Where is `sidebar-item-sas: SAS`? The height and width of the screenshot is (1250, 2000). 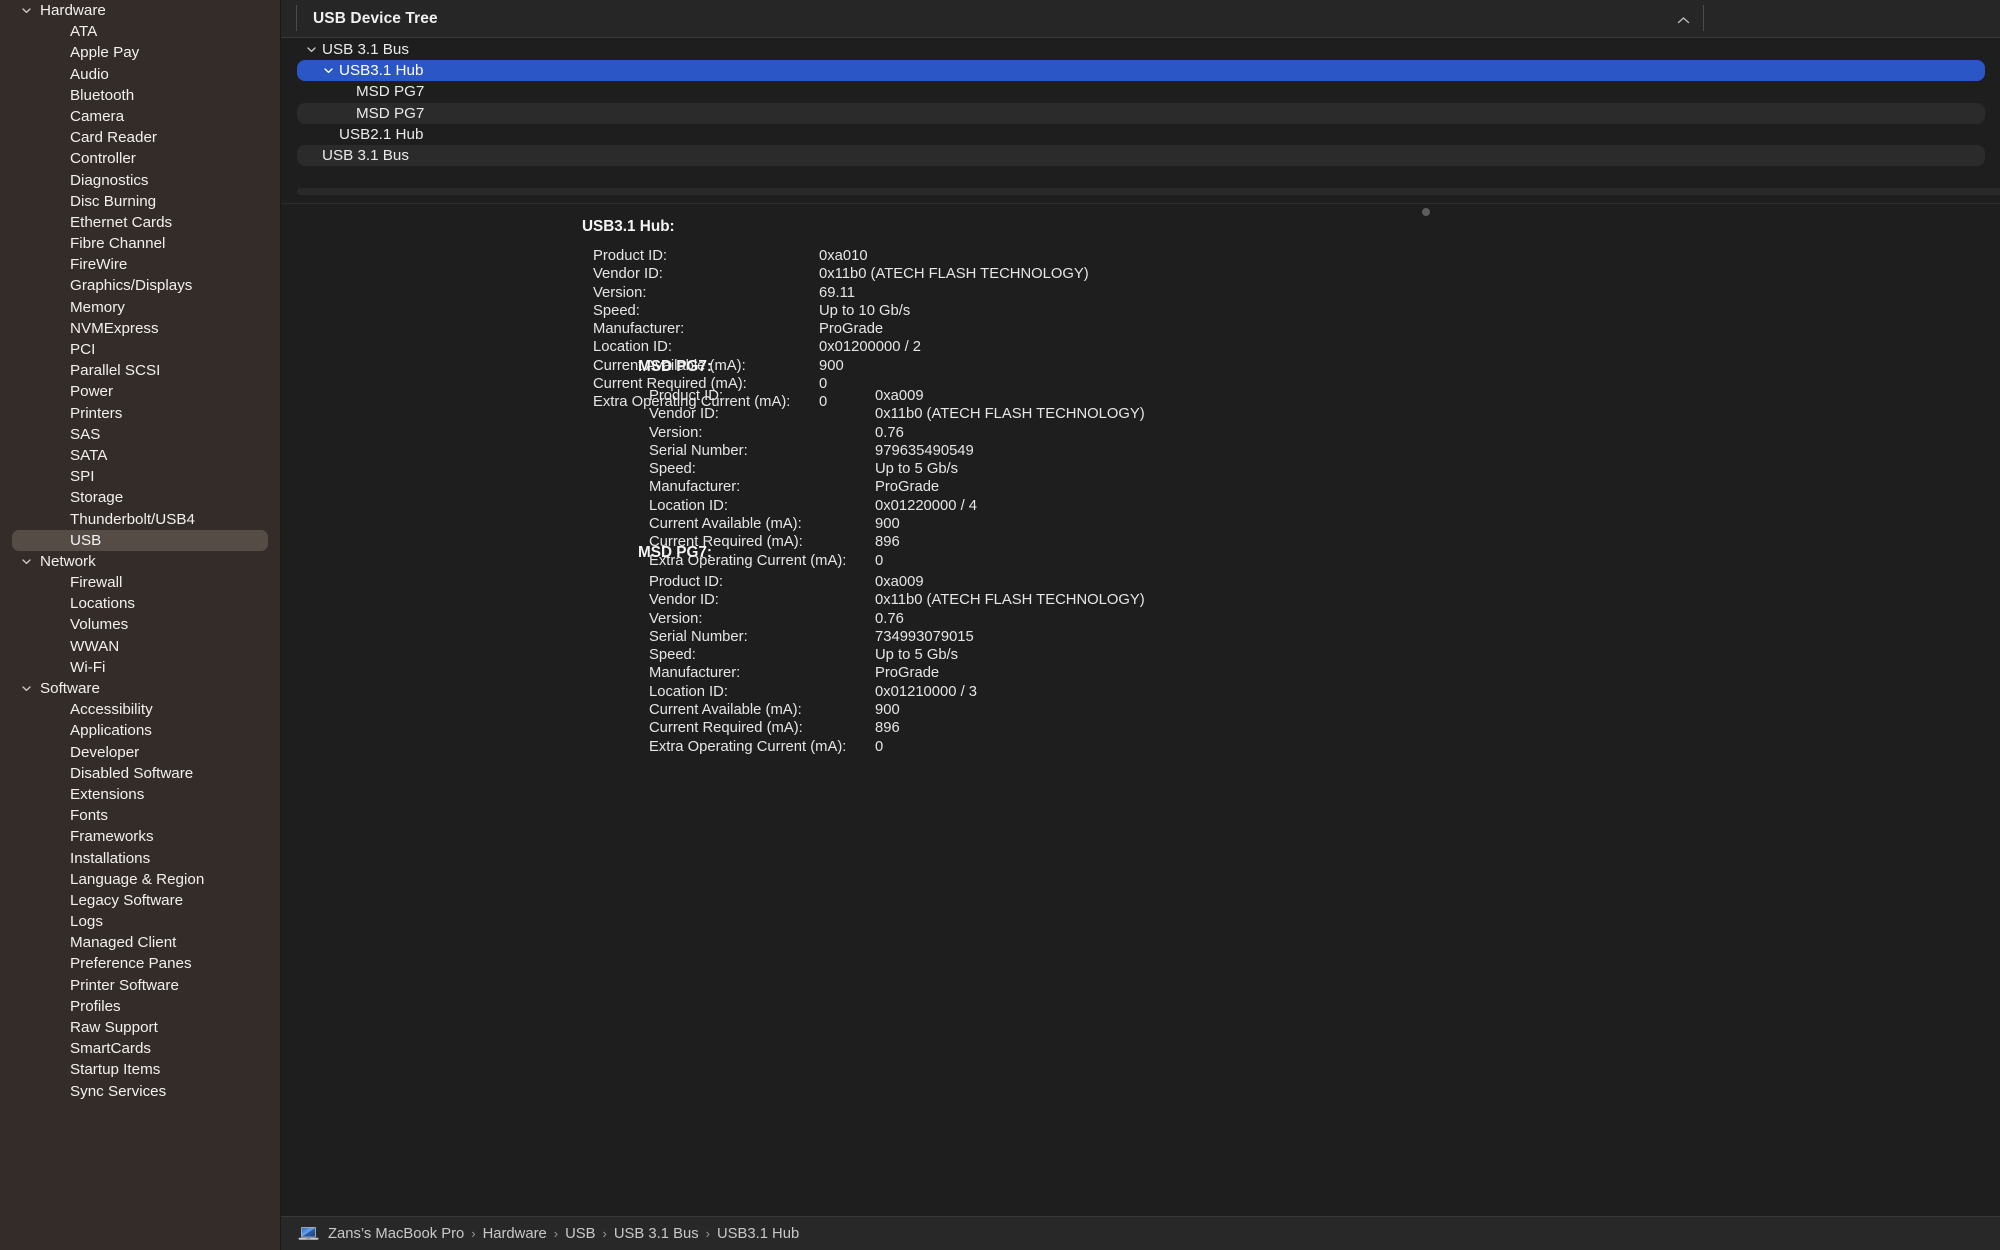 sidebar-item-sas: SAS is located at coordinates (140, 434).